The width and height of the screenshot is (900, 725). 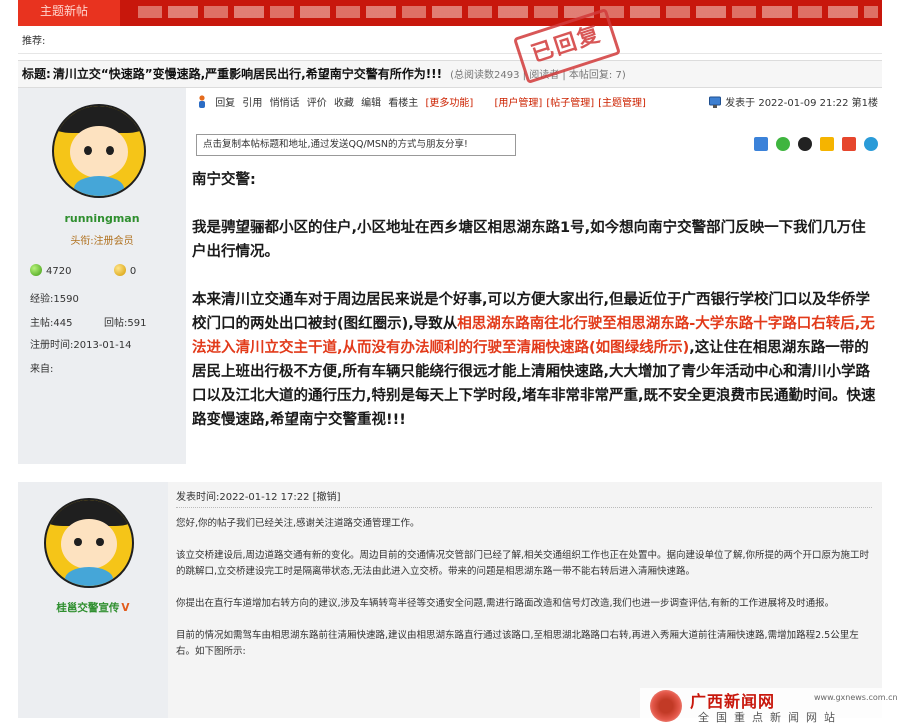 What do you see at coordinates (202, 101) in the screenshot?
I see `user-figure-icon` at bounding box center [202, 101].